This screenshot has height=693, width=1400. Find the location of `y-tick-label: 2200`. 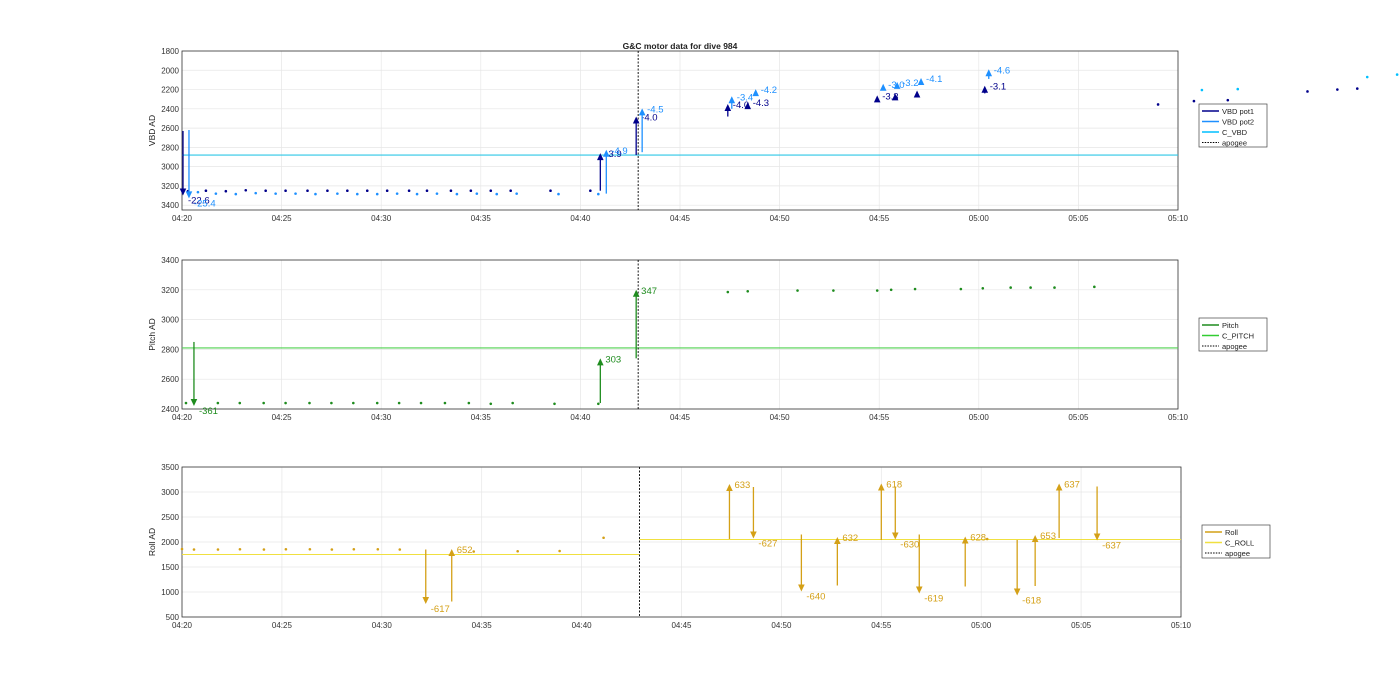

y-tick-label: 2200 is located at coordinates (170, 90).